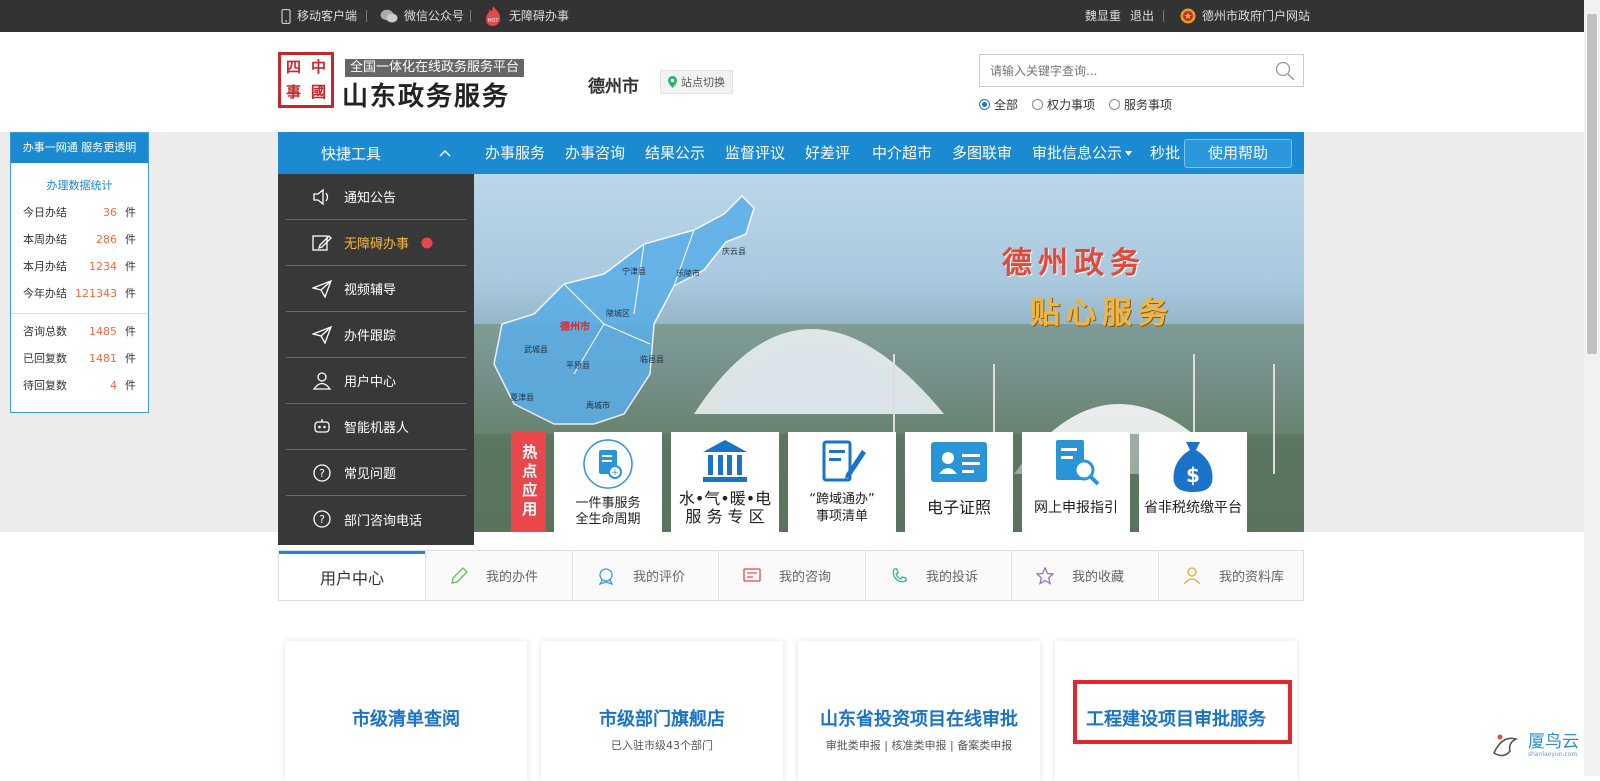 The height and width of the screenshot is (781, 1600). Describe the element at coordinates (79, 385) in the screenshot. I see `stats-row: 待回复数 4 件` at that location.